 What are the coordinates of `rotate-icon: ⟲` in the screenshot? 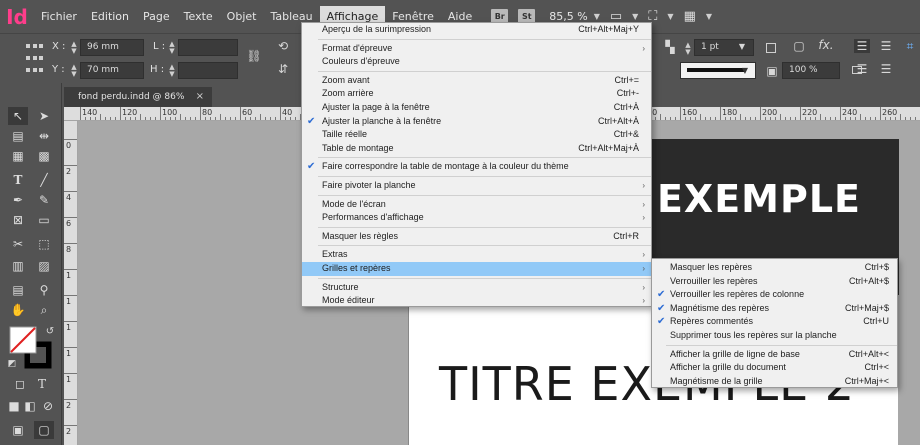 It's located at (283, 46).